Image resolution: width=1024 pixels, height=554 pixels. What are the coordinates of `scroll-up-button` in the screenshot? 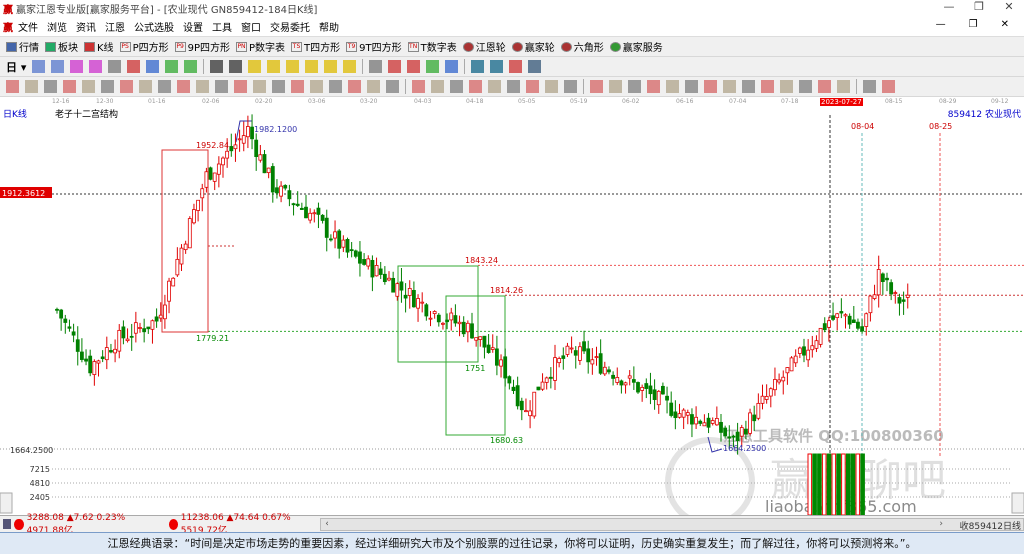 It's located at (6, 503).